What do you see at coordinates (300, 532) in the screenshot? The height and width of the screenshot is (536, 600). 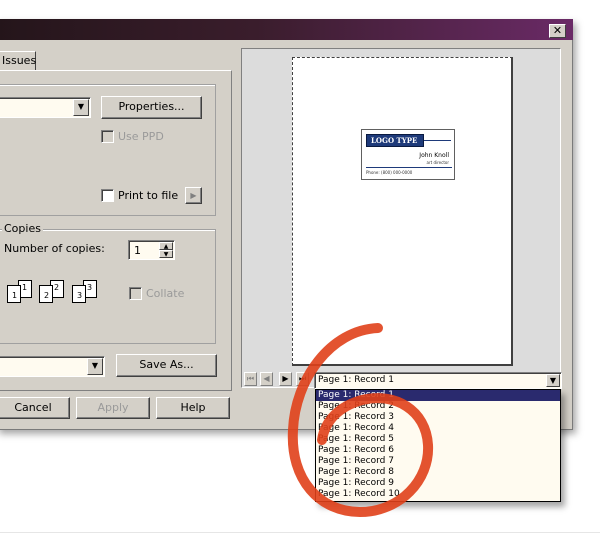 I see `bottom-divider` at bounding box center [300, 532].